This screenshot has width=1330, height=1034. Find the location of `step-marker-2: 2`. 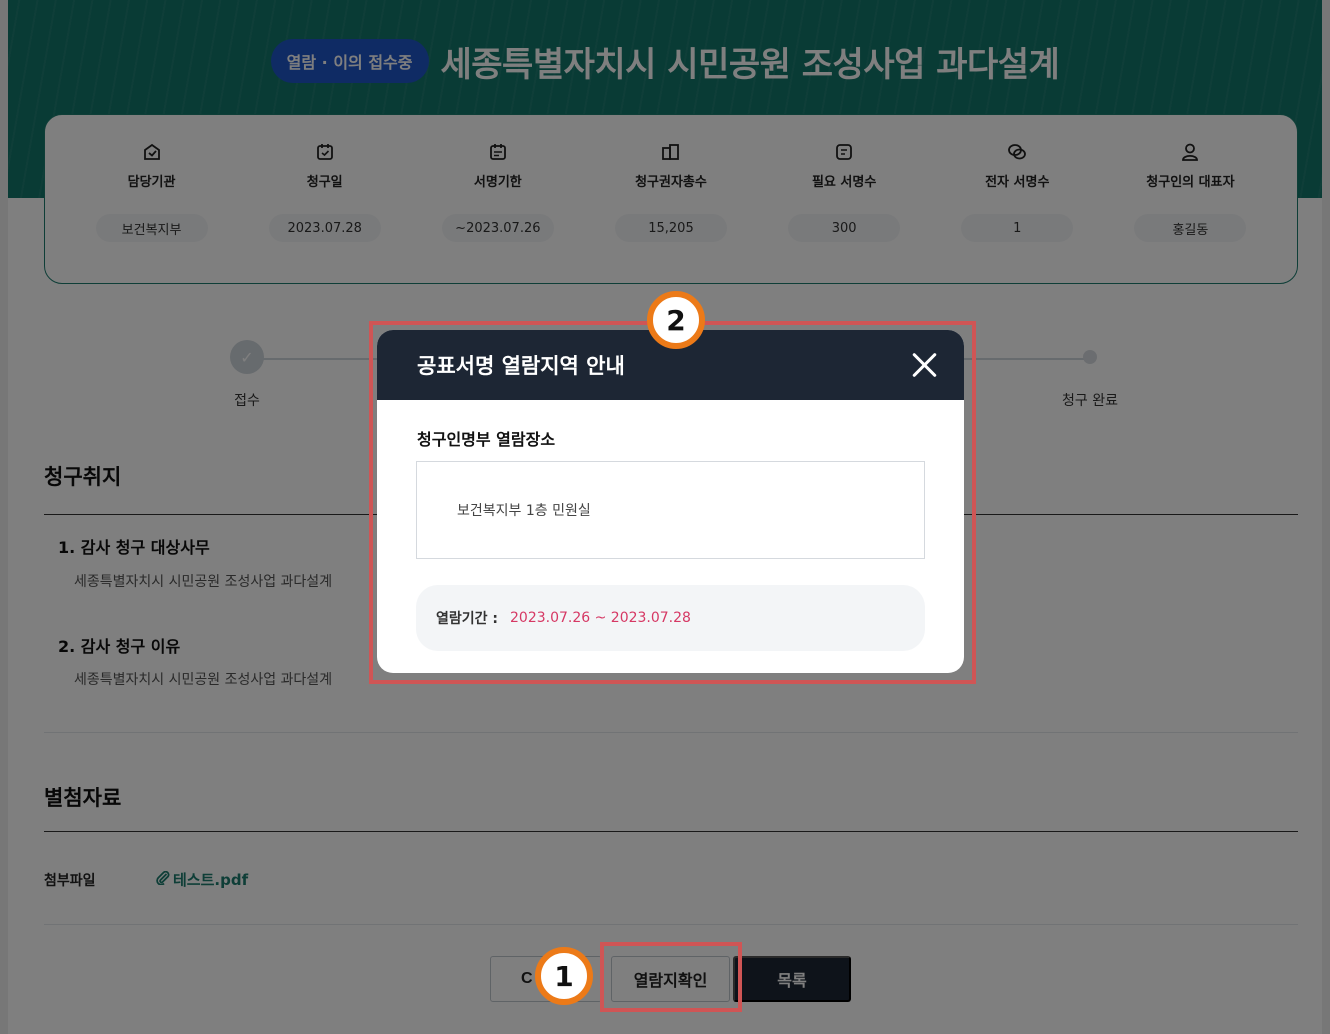

step-marker-2: 2 is located at coordinates (676, 320).